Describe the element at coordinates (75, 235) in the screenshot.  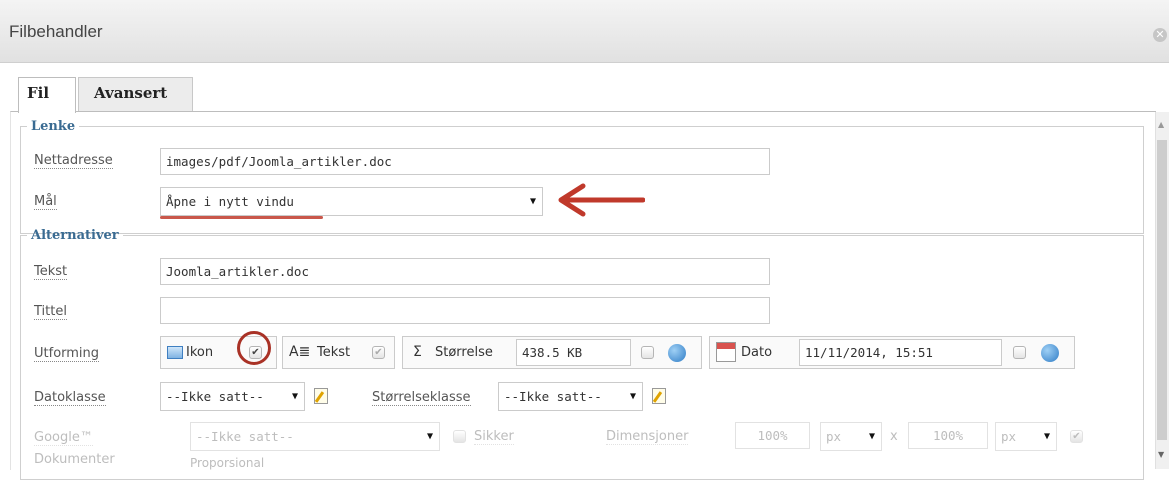
I see `alternativer-legend: Alternativer` at that location.